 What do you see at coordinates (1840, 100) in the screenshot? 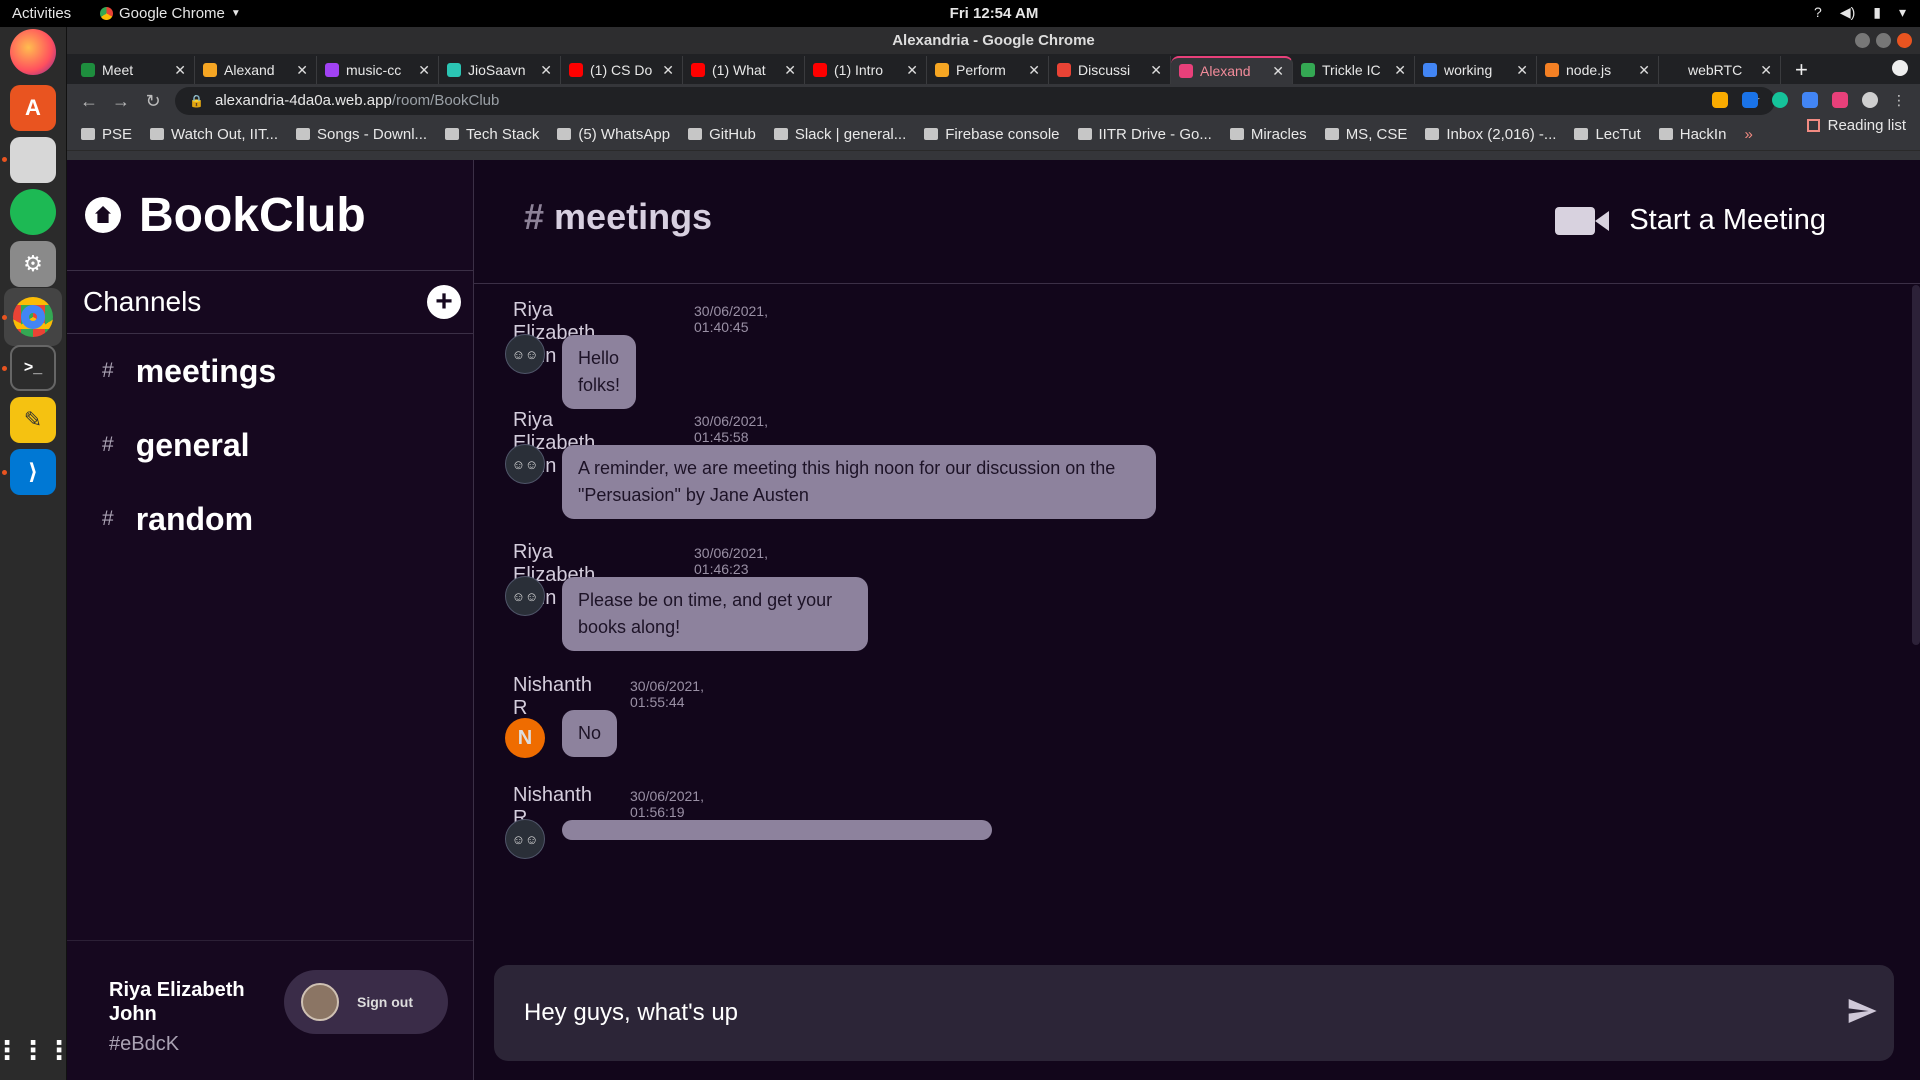
I see `puzzle-icon` at bounding box center [1840, 100].